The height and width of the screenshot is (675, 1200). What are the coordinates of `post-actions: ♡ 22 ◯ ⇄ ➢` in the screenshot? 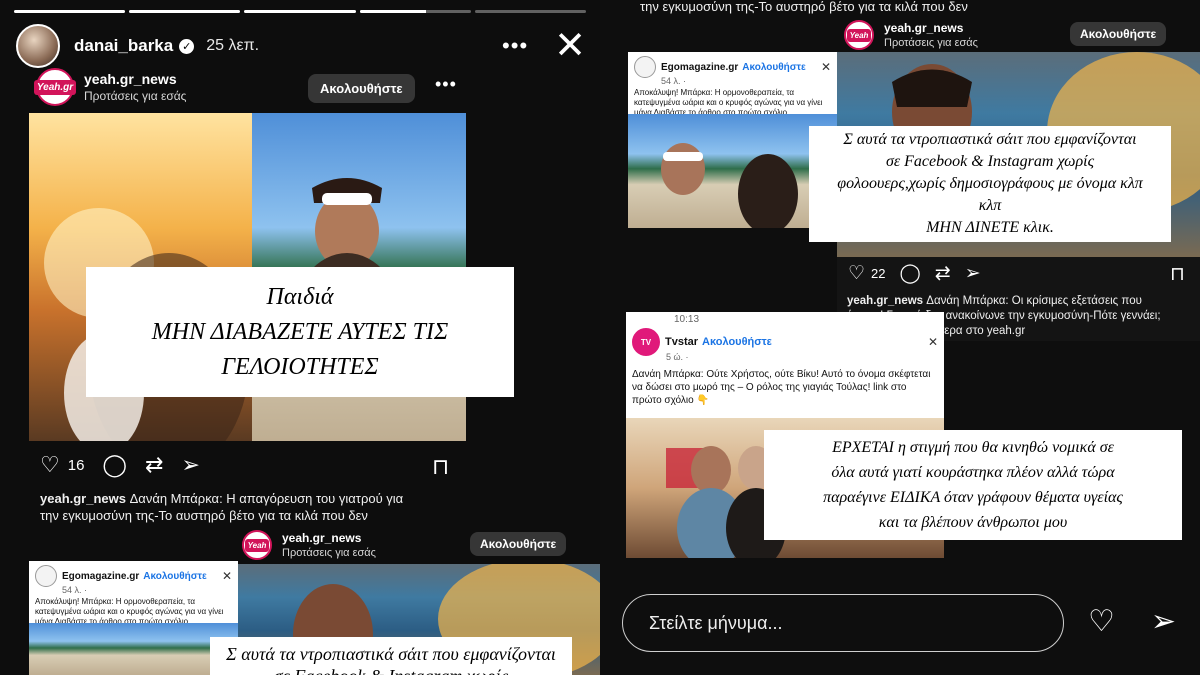 It's located at (914, 273).